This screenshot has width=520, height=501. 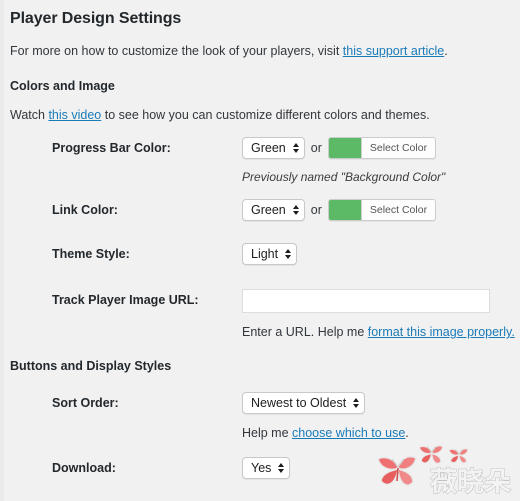 I want to click on choose-which-to-use-link: choose which to use, so click(x=348, y=433).